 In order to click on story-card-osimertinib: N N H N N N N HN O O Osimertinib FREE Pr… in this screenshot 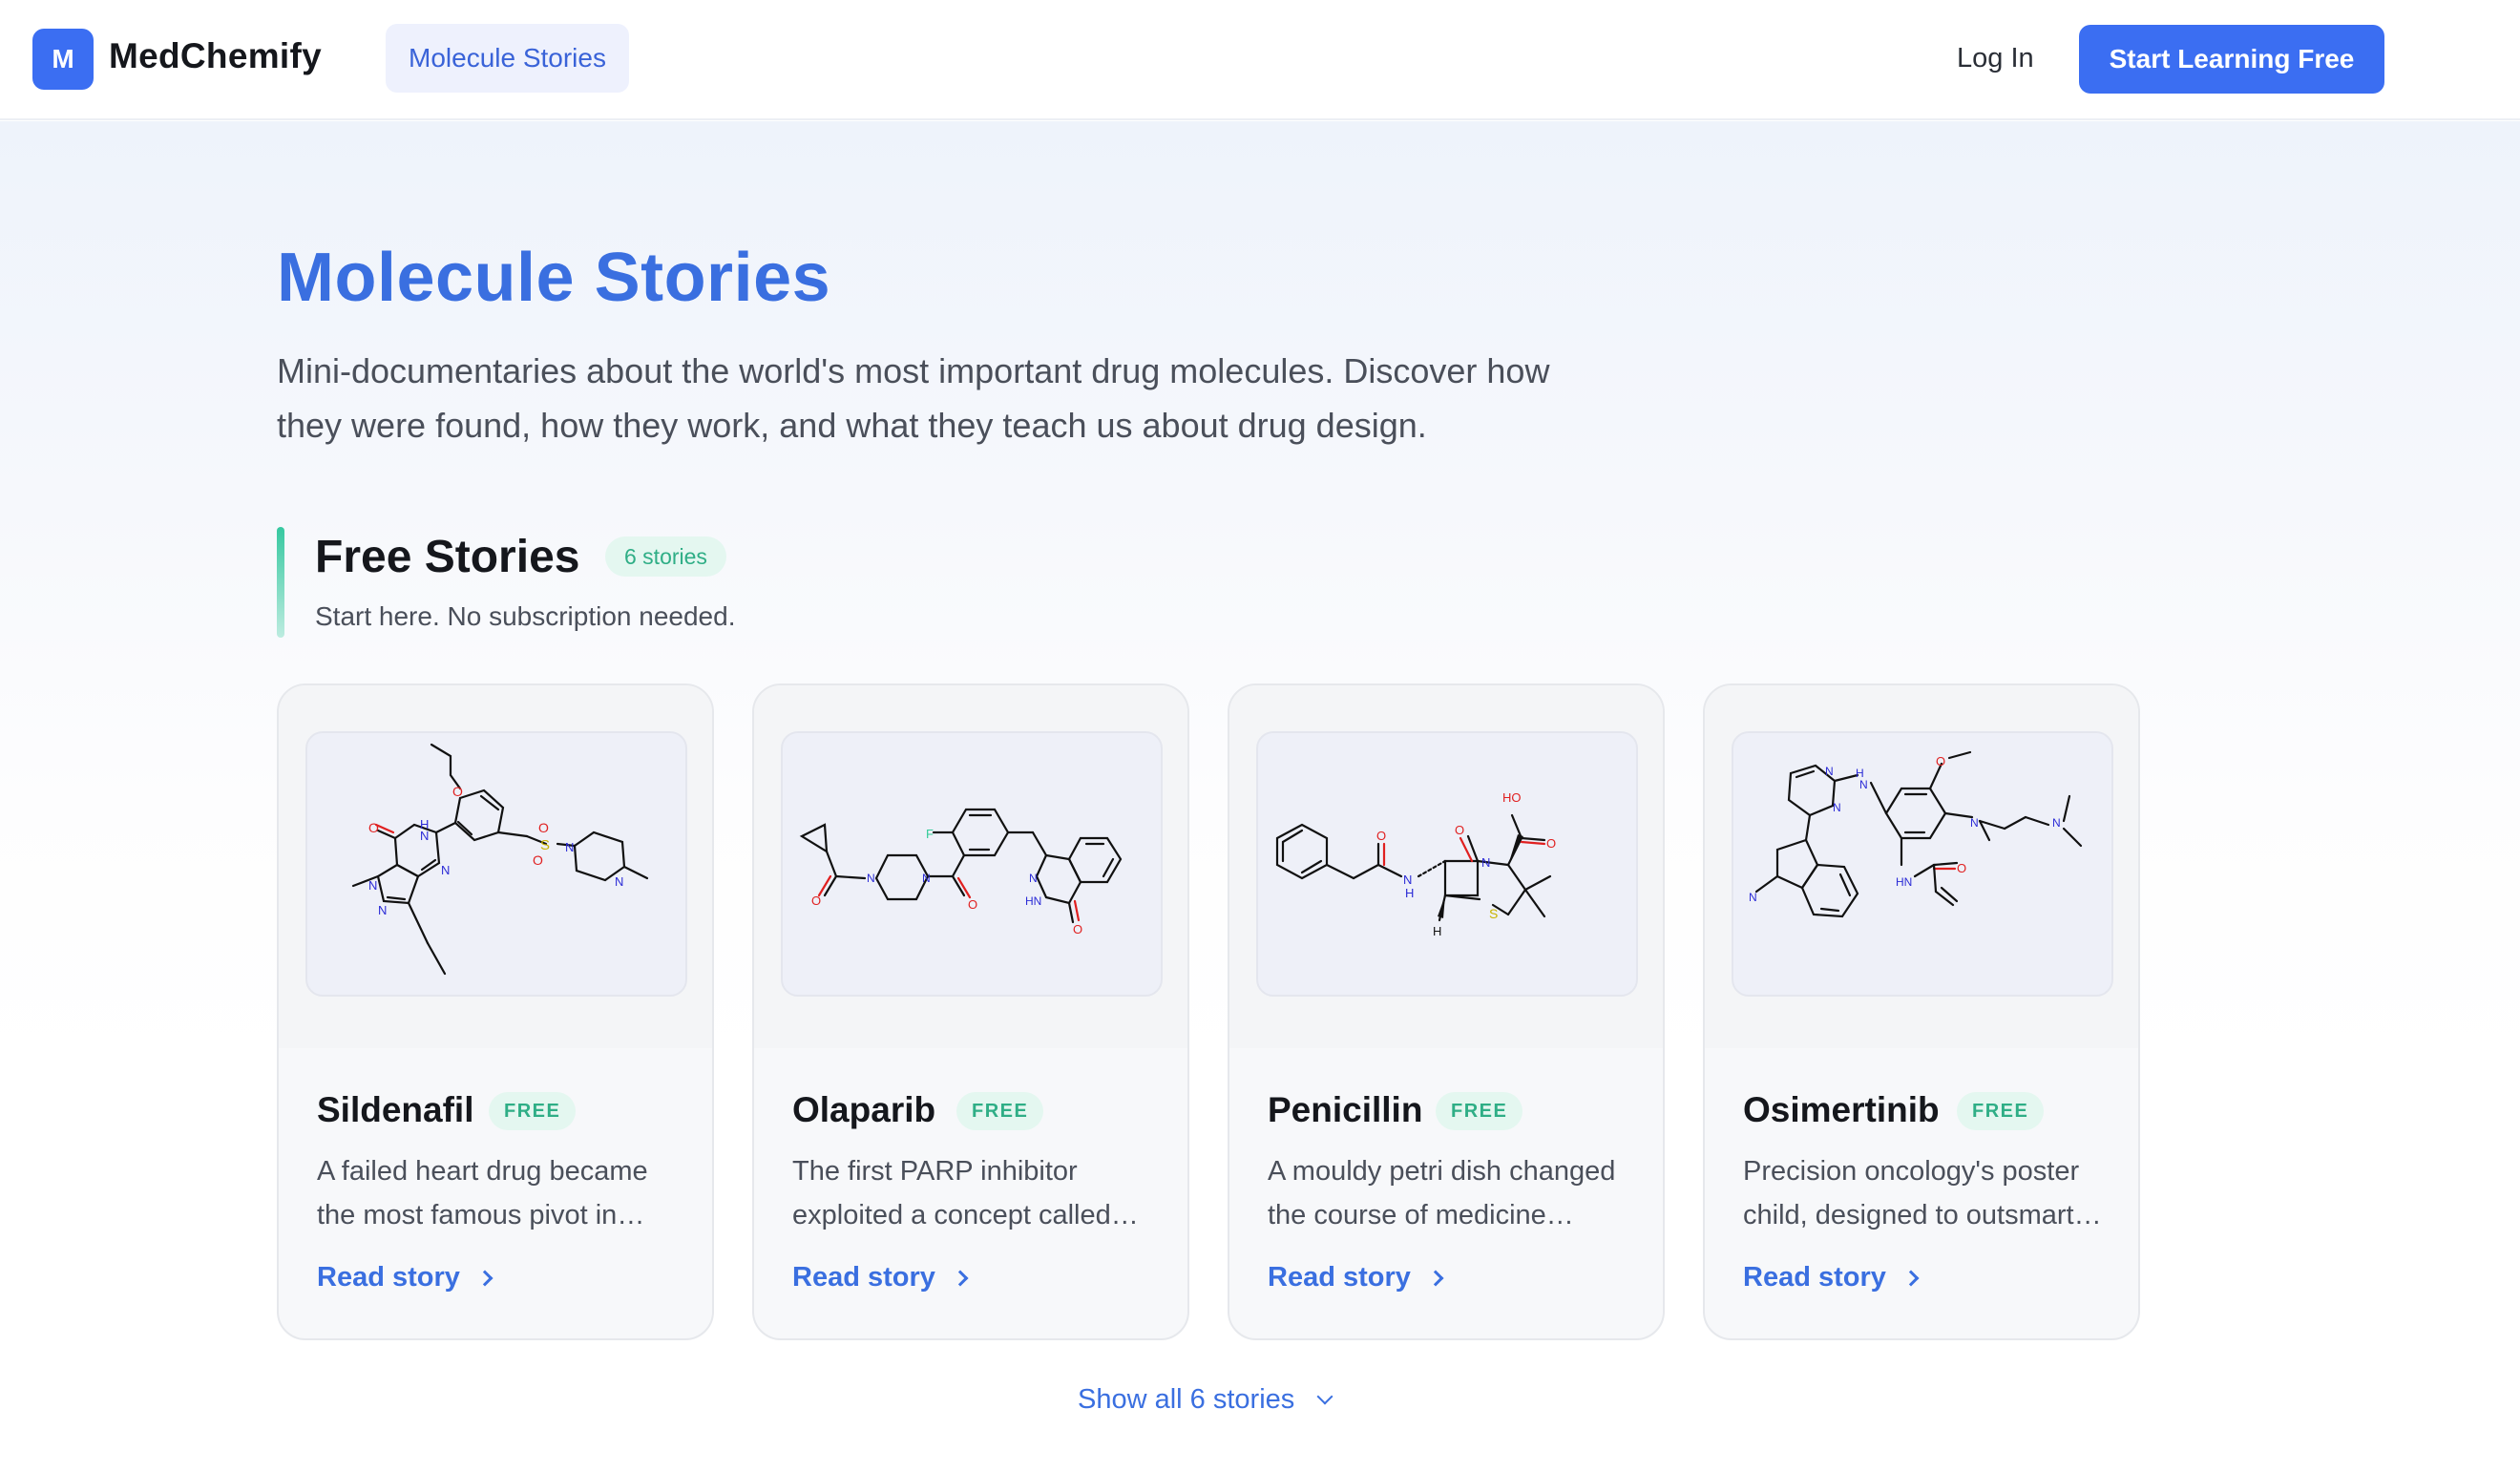, I will do `click(1921, 1012)`.